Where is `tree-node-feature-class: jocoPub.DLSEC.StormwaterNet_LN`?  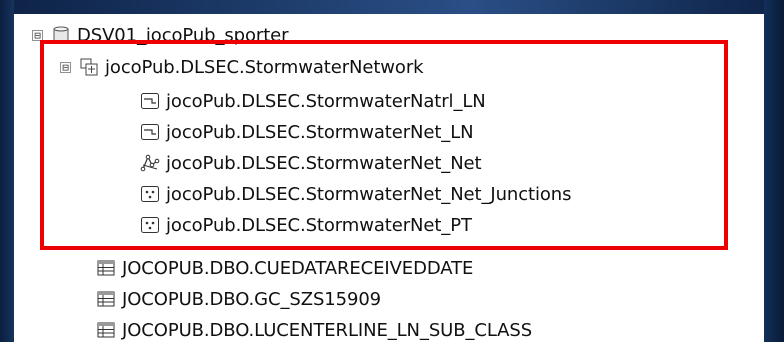 tree-node-feature-class: jocoPub.DLSEC.StormwaterNet_LN is located at coordinates (307, 132).